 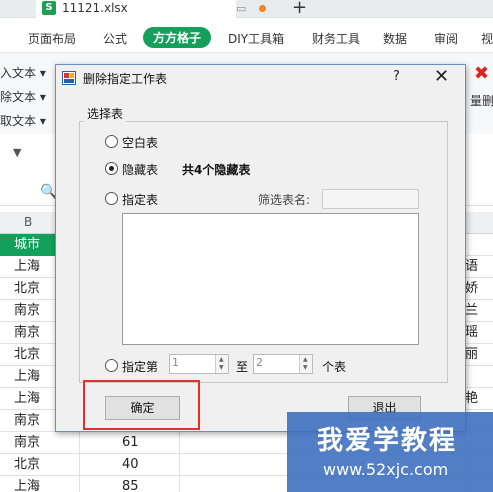 I want to click on tab-data: 数据, so click(x=395, y=38).